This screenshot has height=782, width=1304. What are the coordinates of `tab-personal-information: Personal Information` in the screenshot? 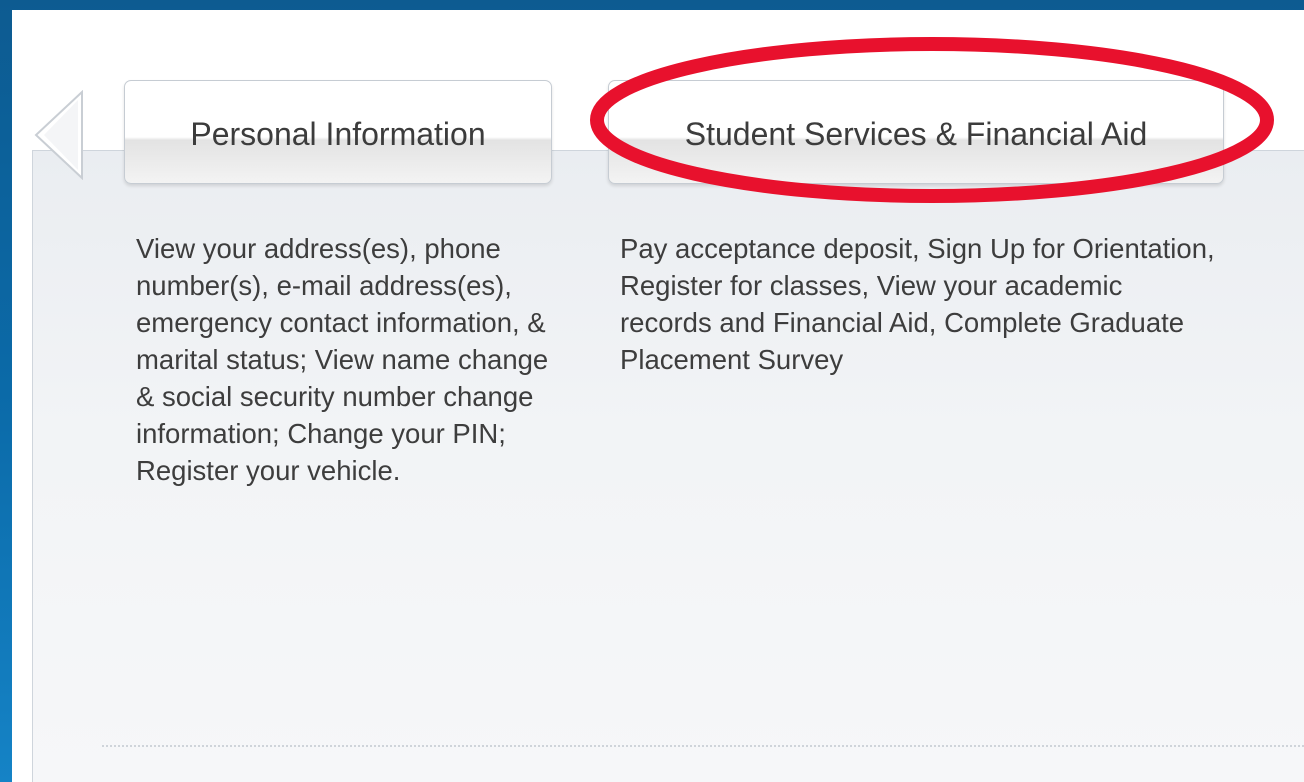 It's located at (338, 132).